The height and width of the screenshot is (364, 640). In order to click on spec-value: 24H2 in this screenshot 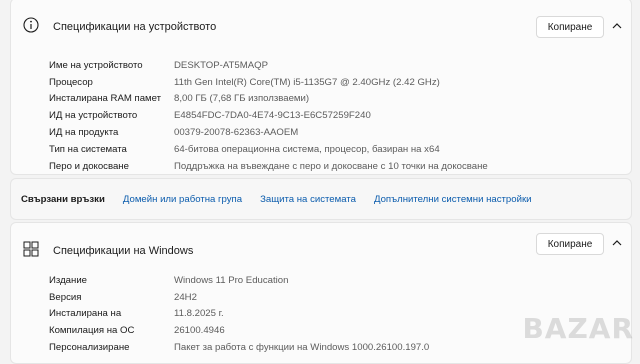, I will do `click(185, 297)`.